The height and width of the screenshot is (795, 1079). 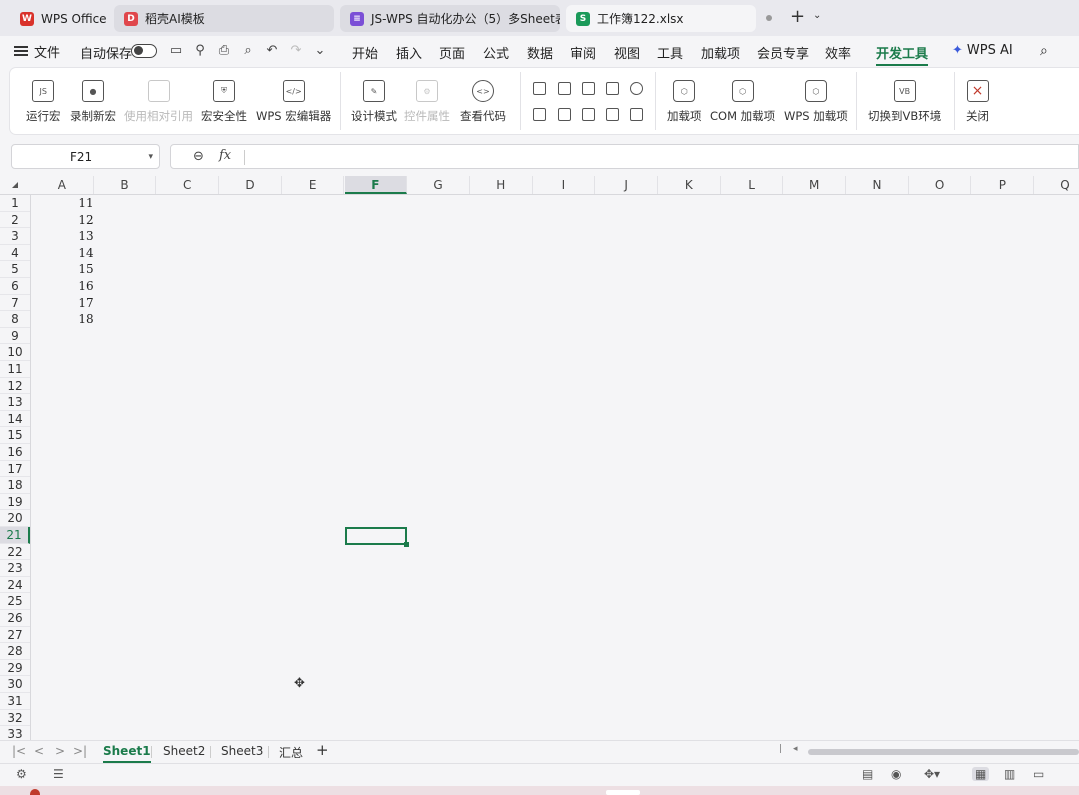 I want to click on sheet-list-icon: ☰, so click(x=58, y=774).